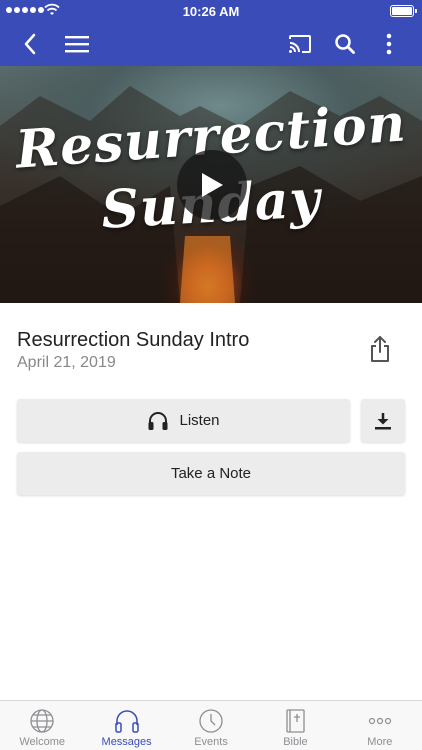 This screenshot has width=422, height=750. I want to click on take-note-button: Take a Note, so click(211, 473).